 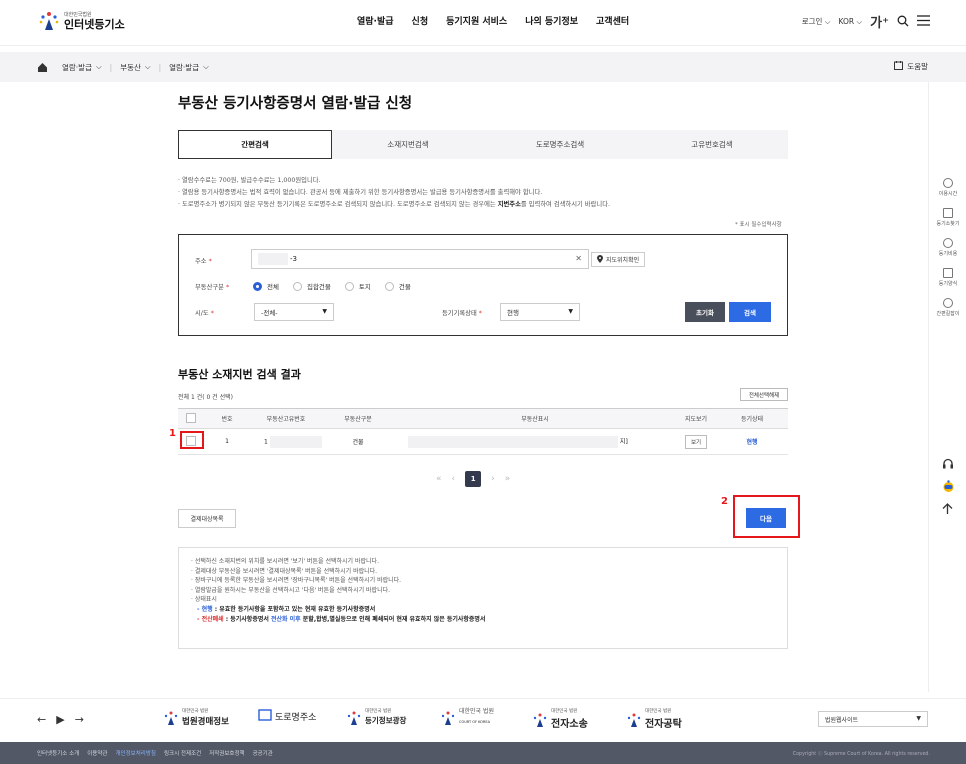 I want to click on reset-button: 초기화, so click(x=705, y=312).